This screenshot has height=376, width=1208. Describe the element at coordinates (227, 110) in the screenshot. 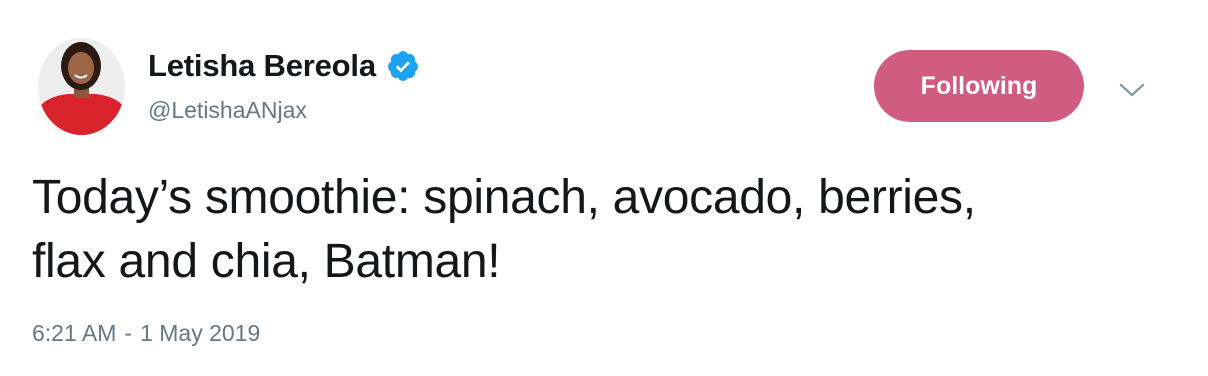

I see `author-handle: @LetishaANjax` at that location.